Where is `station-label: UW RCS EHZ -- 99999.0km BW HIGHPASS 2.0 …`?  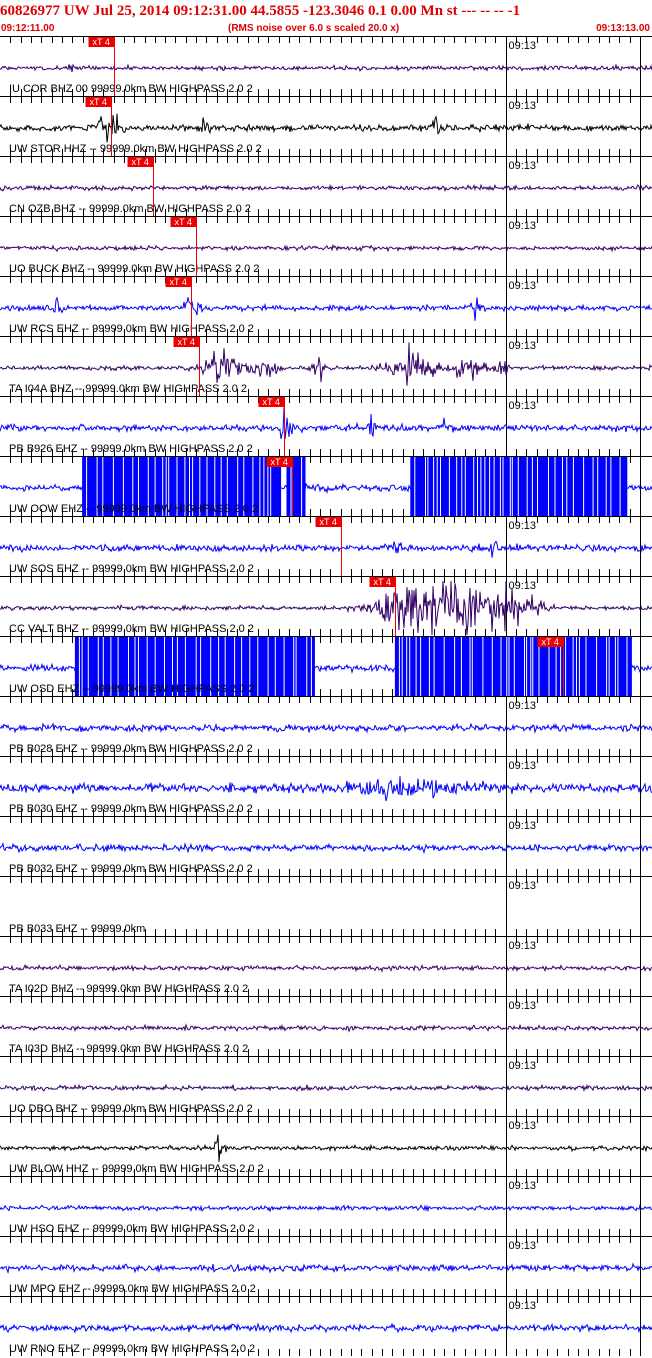
station-label: UW RCS EHZ -- 99999.0km BW HIGHPASS 2.0 … is located at coordinates (131, 329).